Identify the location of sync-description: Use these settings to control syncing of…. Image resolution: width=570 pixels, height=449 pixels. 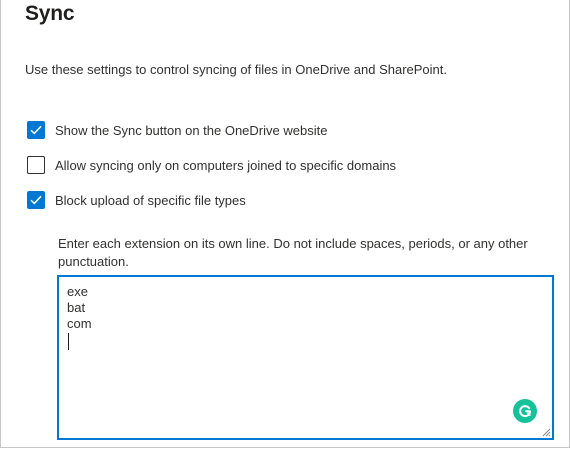
(236, 69).